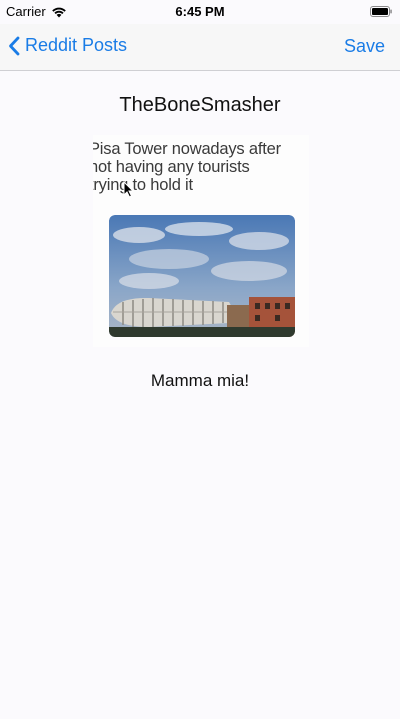 The height and width of the screenshot is (719, 400). Describe the element at coordinates (202, 276) in the screenshot. I see `pisa-tower-photo` at that location.